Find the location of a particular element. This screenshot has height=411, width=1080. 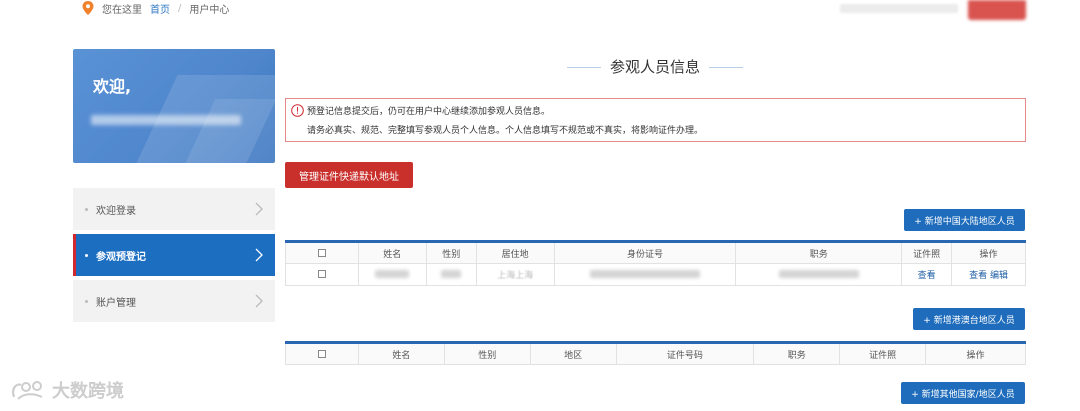

table-header-row: 姓名 性别 居住地 身份证号 职务 证件照 操作 is located at coordinates (655, 252).